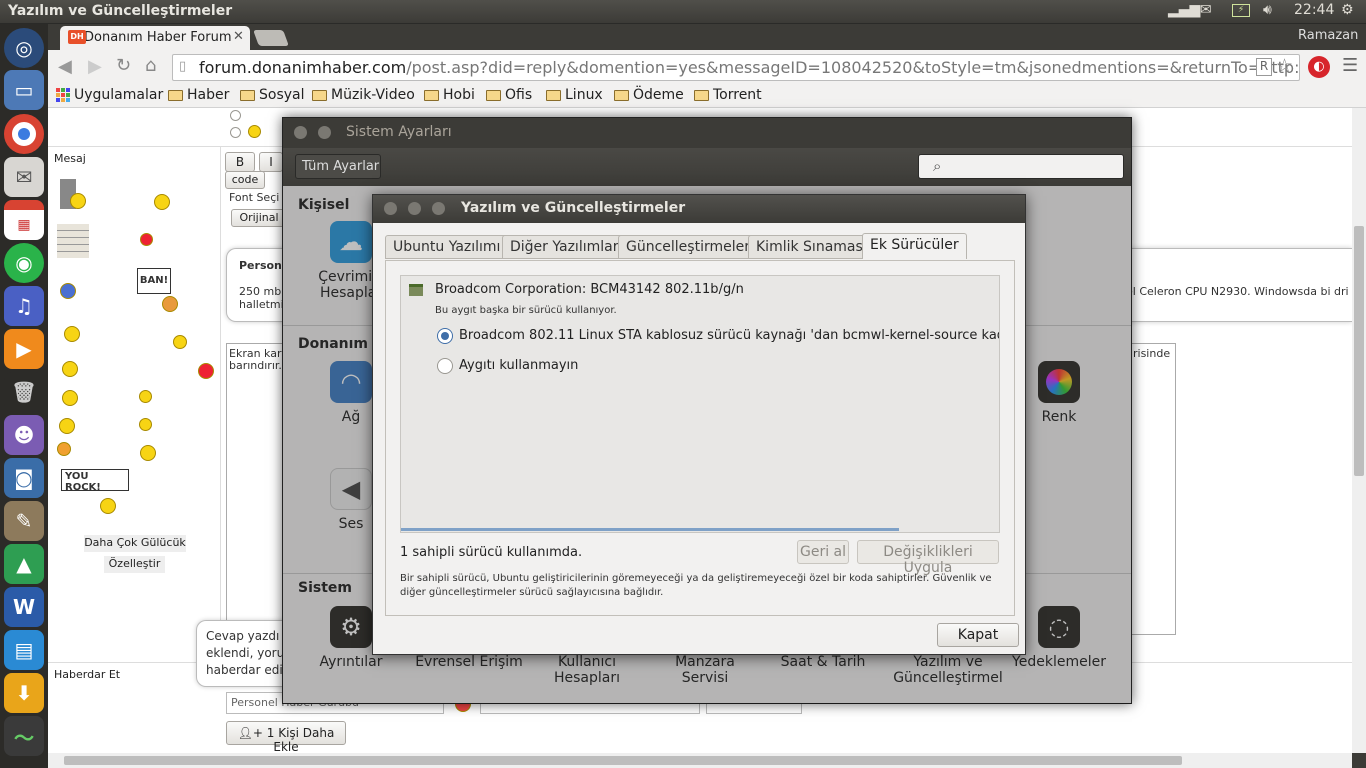 The width and height of the screenshot is (1366, 768). Describe the element at coordinates (245, 180) in the screenshot. I see `code-button: code` at that location.